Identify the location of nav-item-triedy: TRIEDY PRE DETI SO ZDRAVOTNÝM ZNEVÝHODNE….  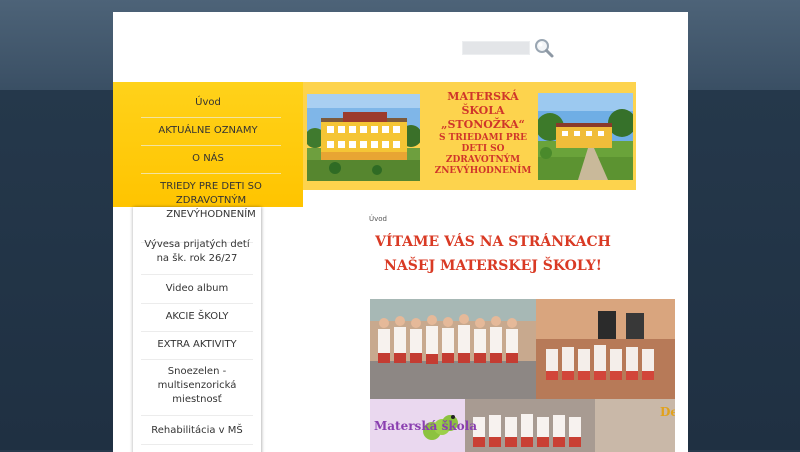
(211, 201).